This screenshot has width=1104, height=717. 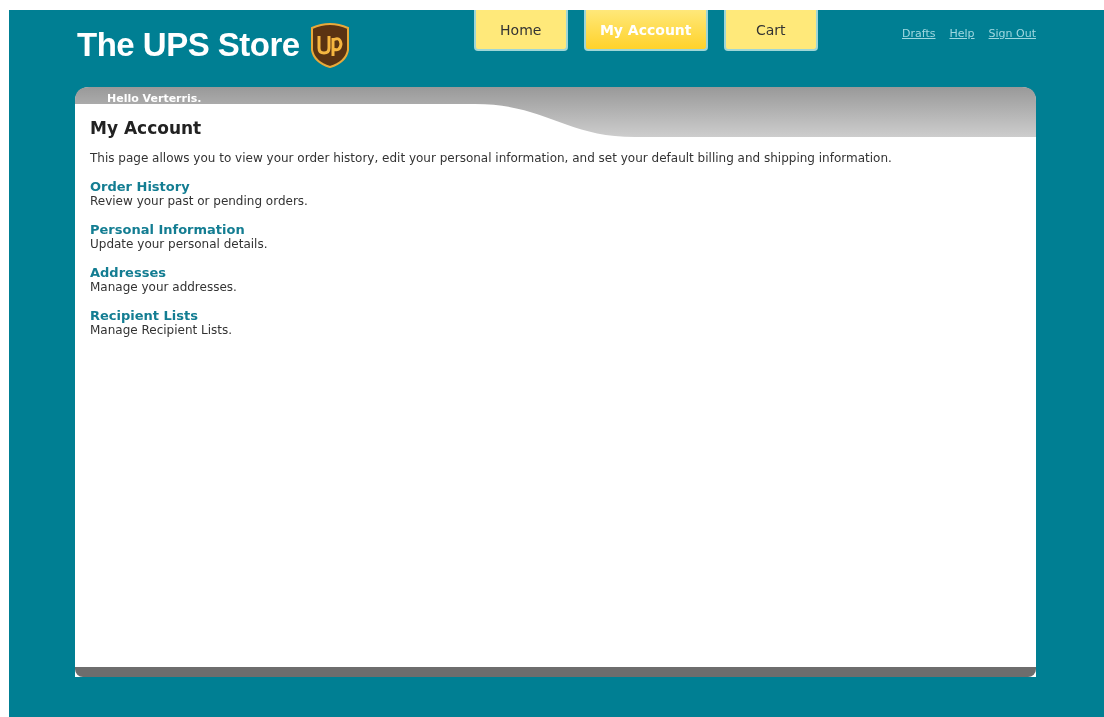 I want to click on section-description: Review your past or pending orders., so click(x=199, y=201).